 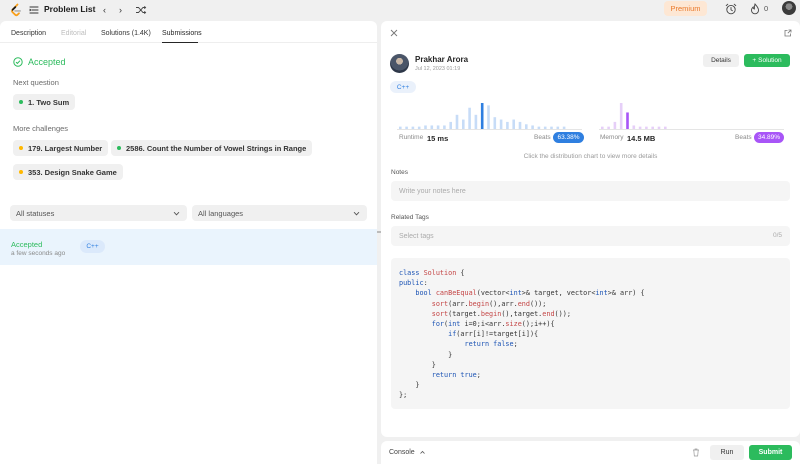 I want to click on runtime-value: 15 ms, so click(x=438, y=138).